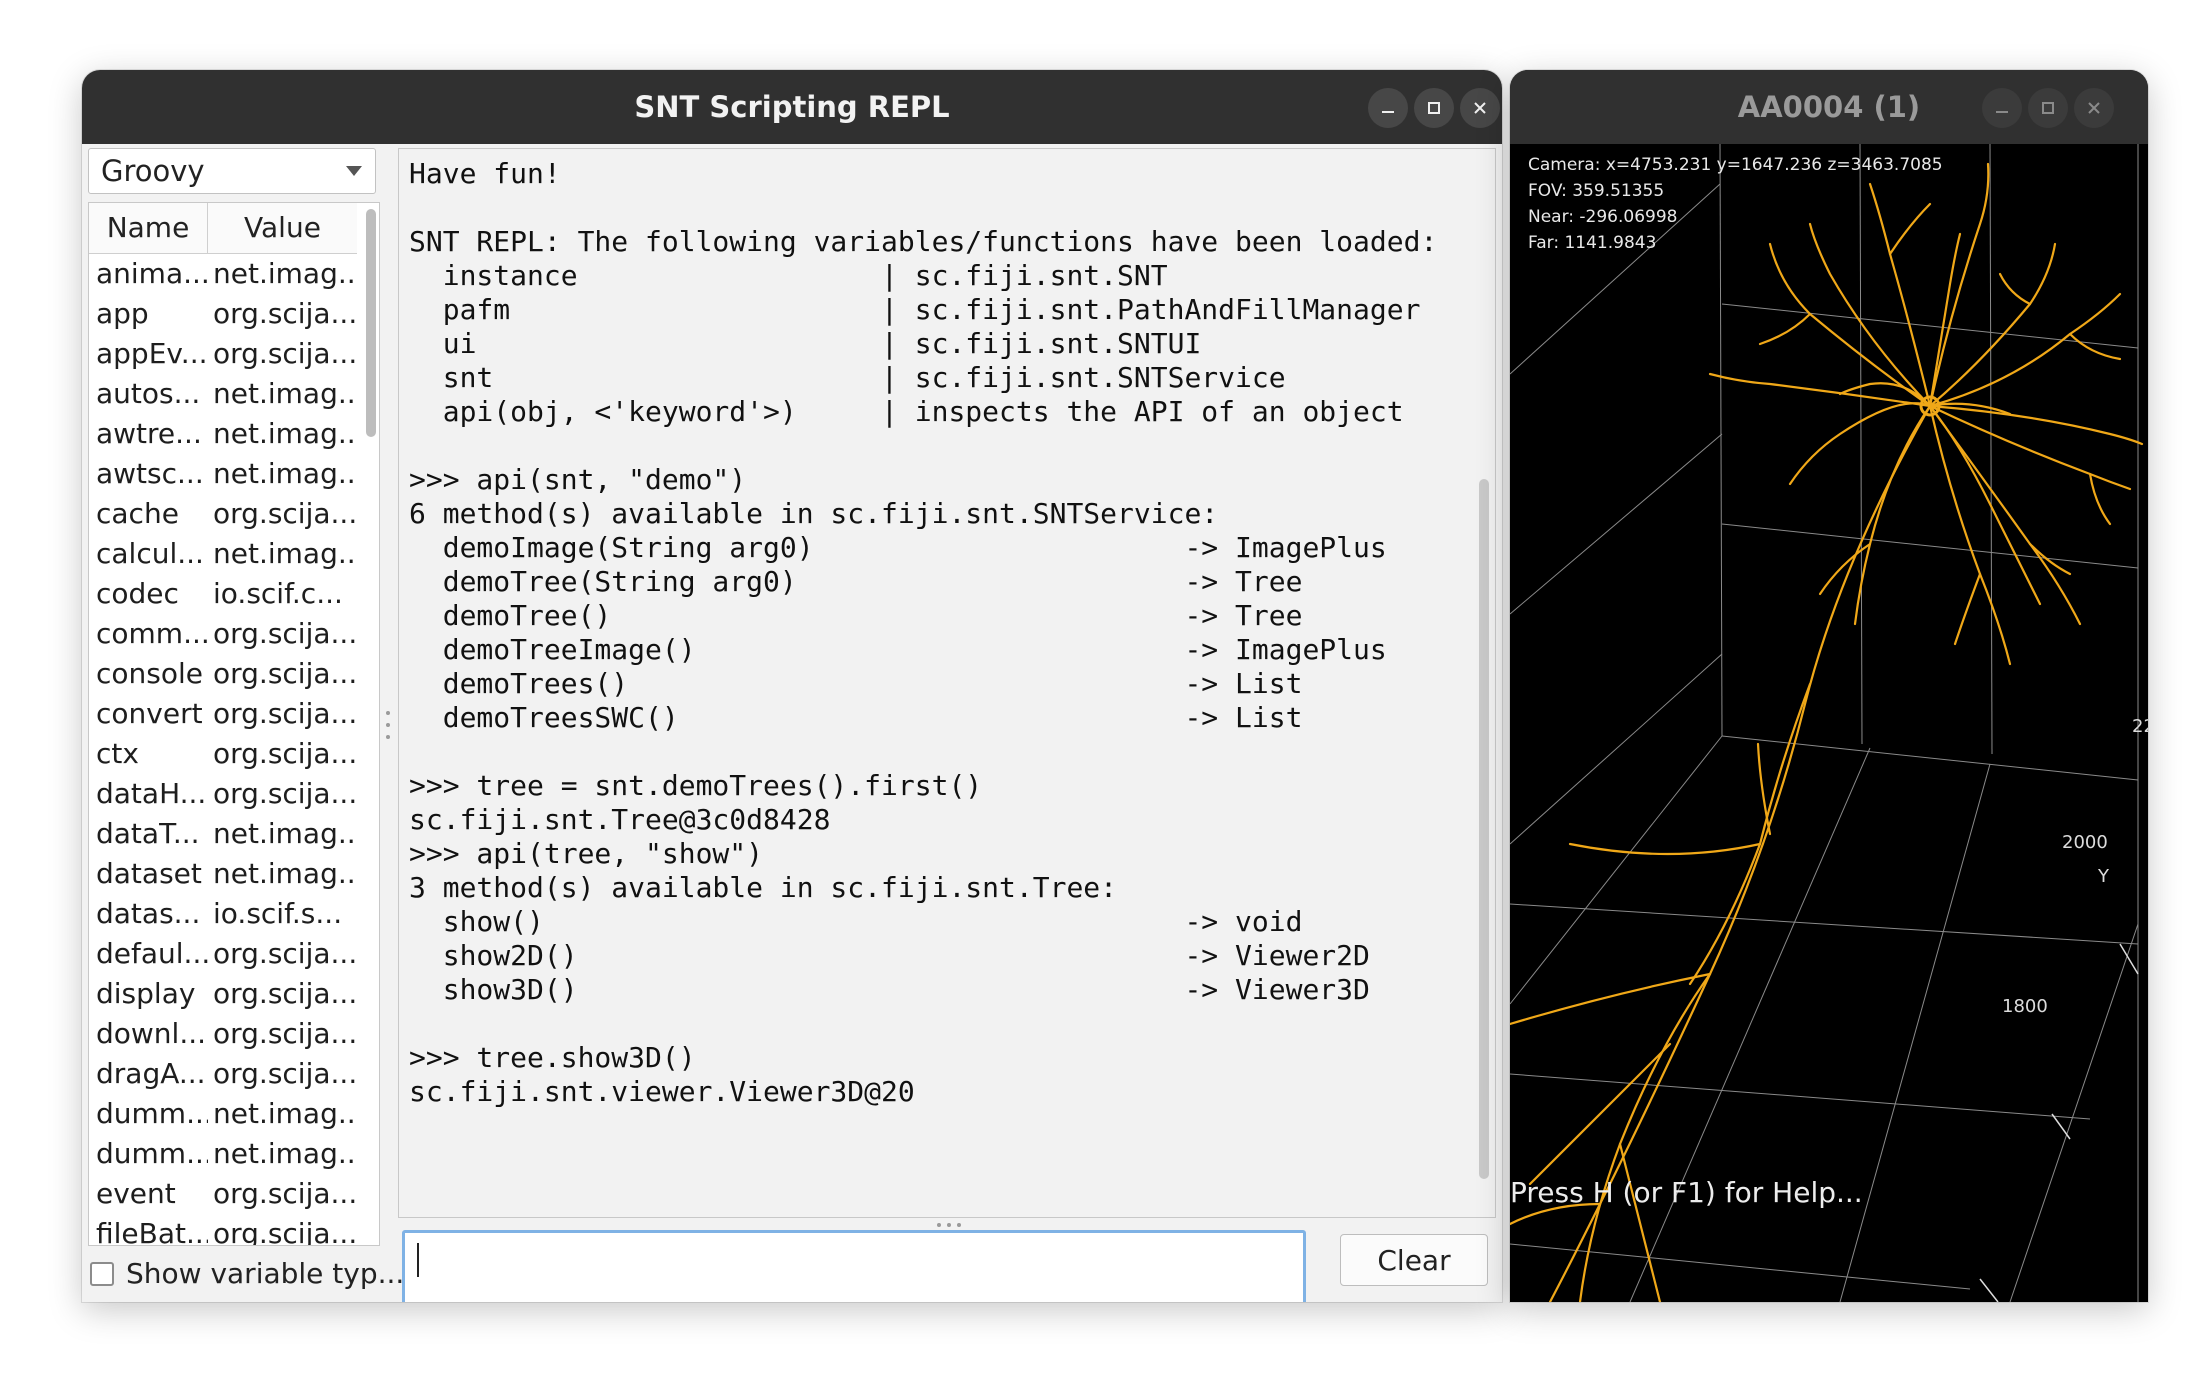  I want to click on output-line: snt | sc.fiji.snt.SNTService, so click(847, 377).